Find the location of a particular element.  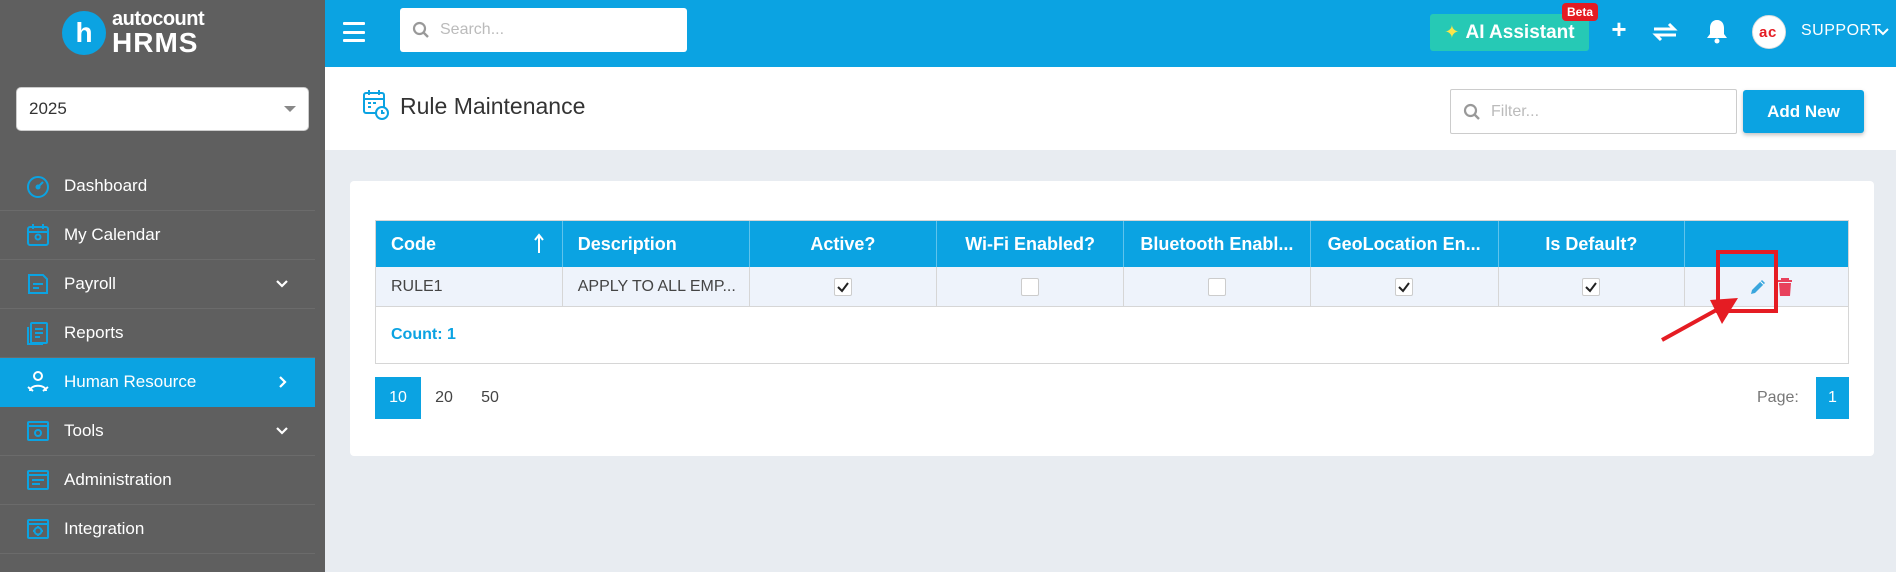

cell-bluetooth is located at coordinates (1217, 286).